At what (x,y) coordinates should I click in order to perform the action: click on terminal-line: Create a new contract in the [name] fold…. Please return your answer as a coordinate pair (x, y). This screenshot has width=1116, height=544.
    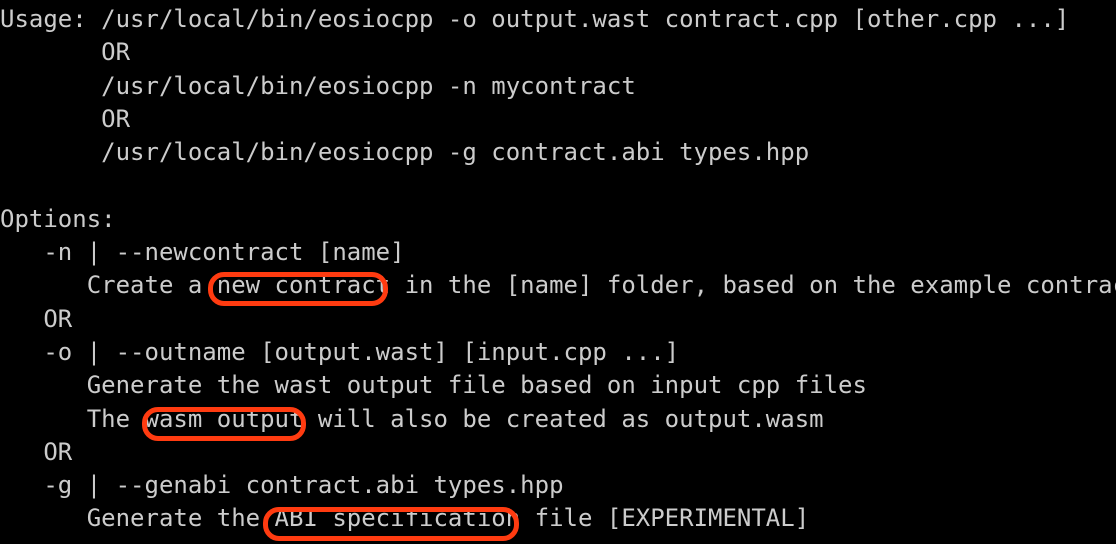
    Looking at the image, I should click on (558, 285).